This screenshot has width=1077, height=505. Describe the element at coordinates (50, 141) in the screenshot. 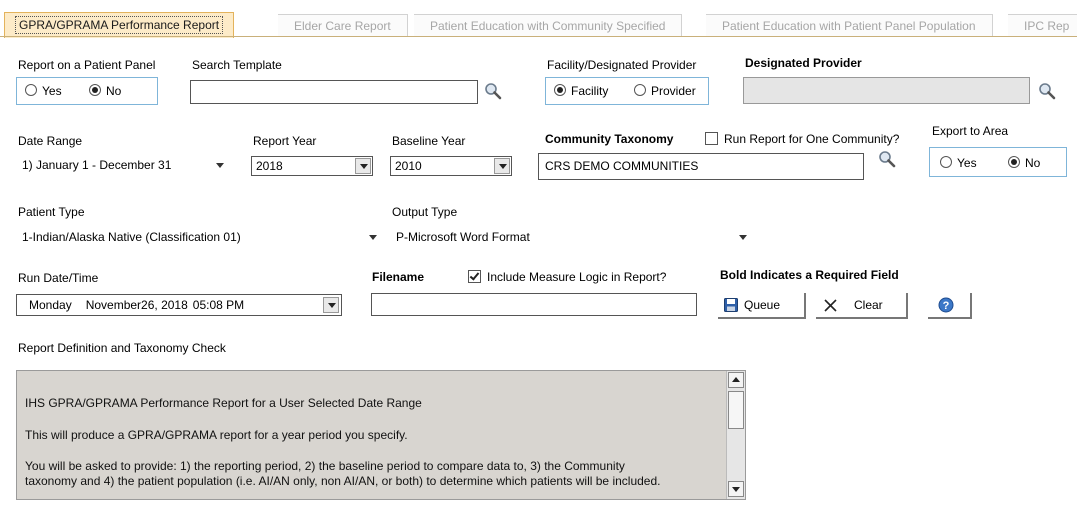

I see `date-range-label: Date Range` at that location.